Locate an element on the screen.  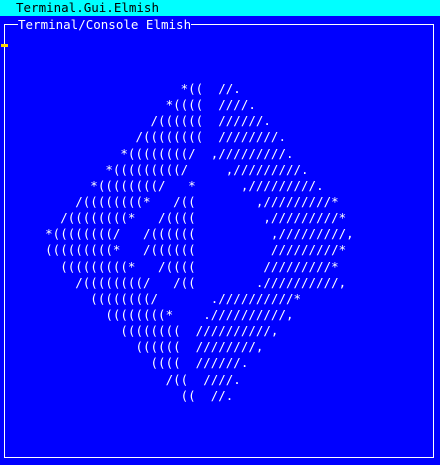
logo-line: /((((((((/ /(( .//////////, is located at coordinates (173, 282).